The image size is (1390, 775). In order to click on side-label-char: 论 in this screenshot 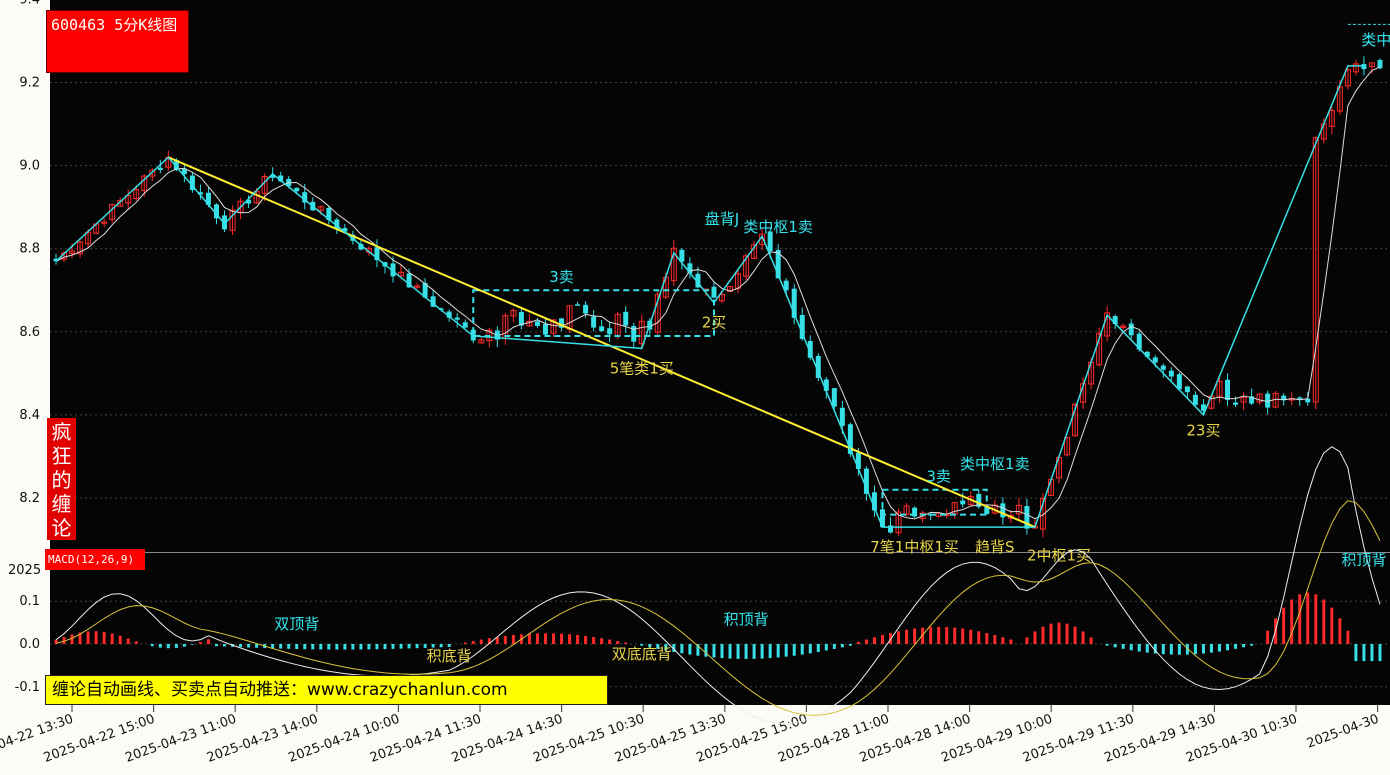, I will do `click(61, 528)`.